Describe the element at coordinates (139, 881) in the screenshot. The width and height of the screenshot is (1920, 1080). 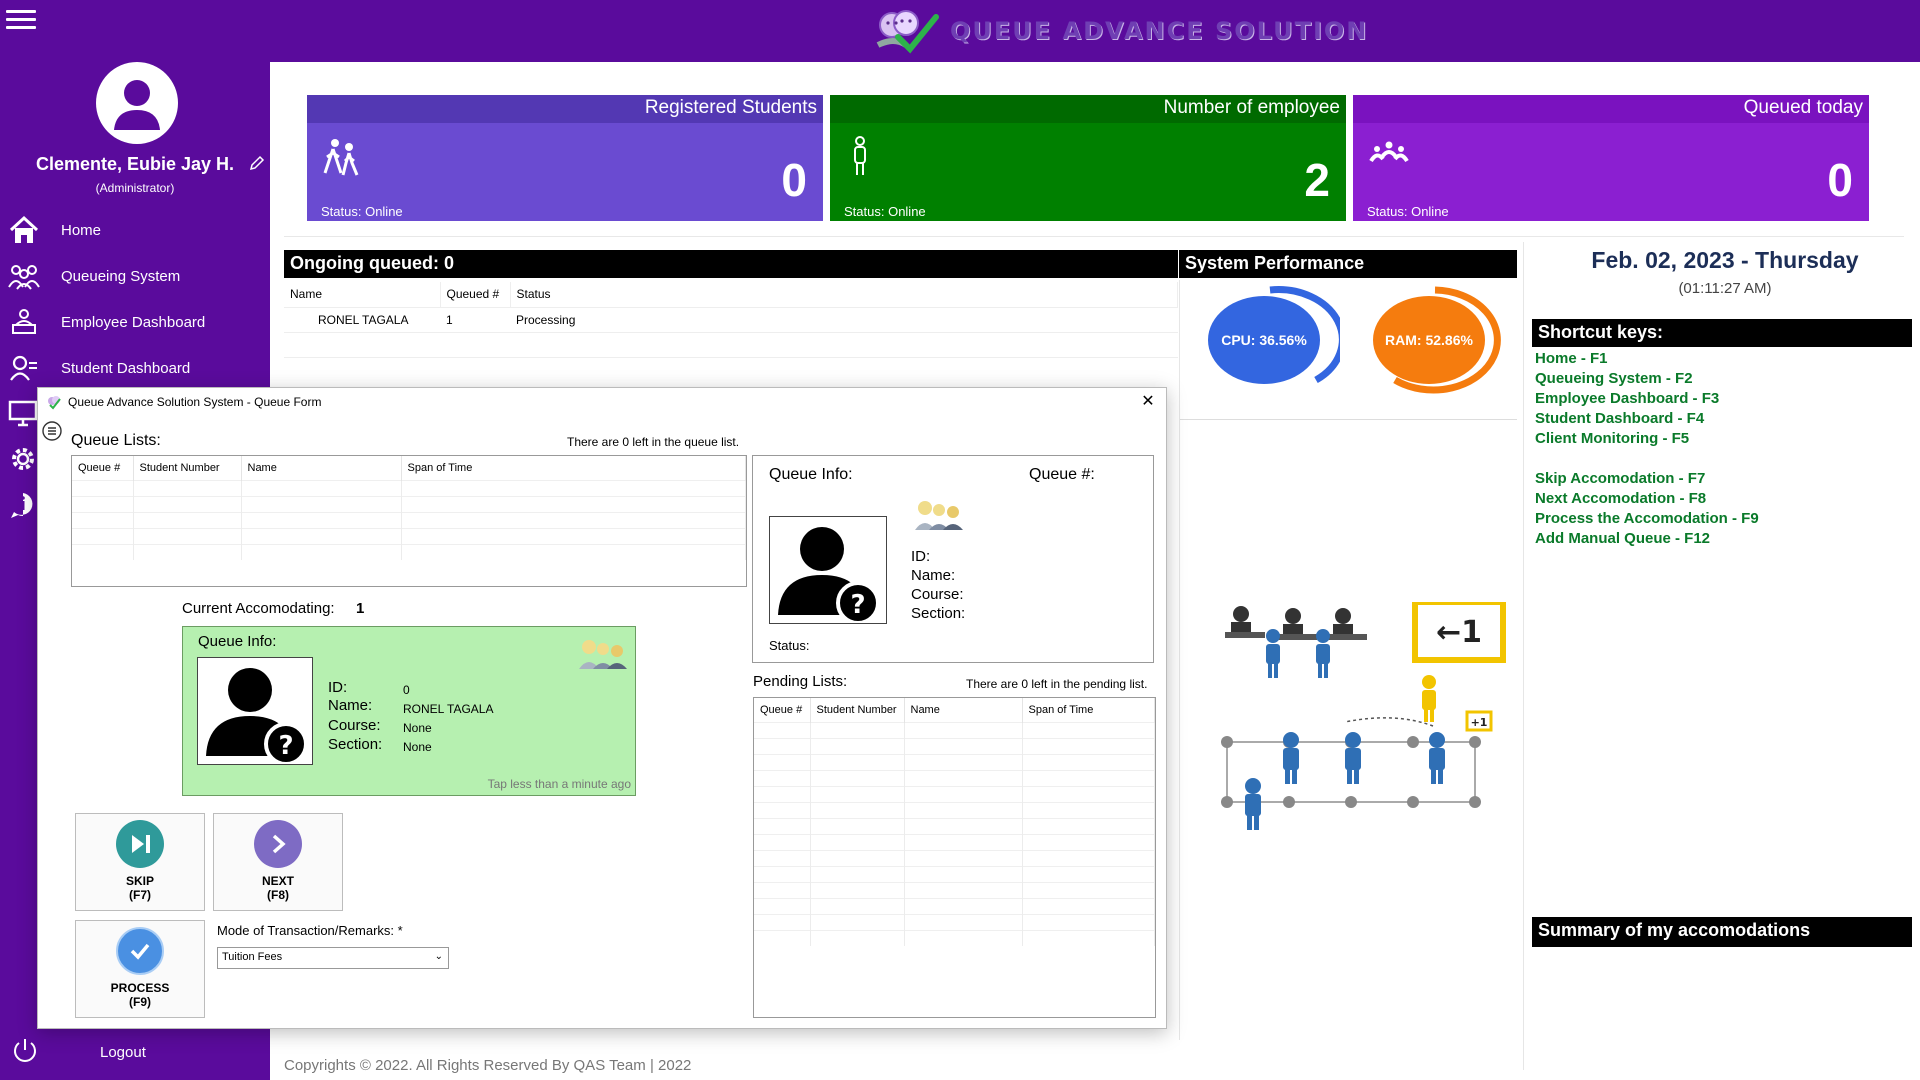
I see `skip-label: SKIP` at that location.